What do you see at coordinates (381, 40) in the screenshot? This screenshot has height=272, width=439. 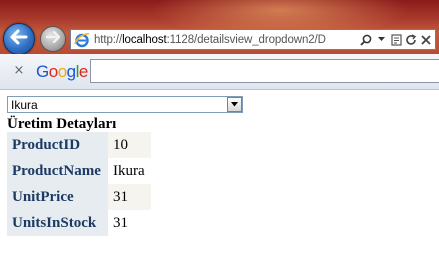 I see `dropdown-caret-icon` at bounding box center [381, 40].